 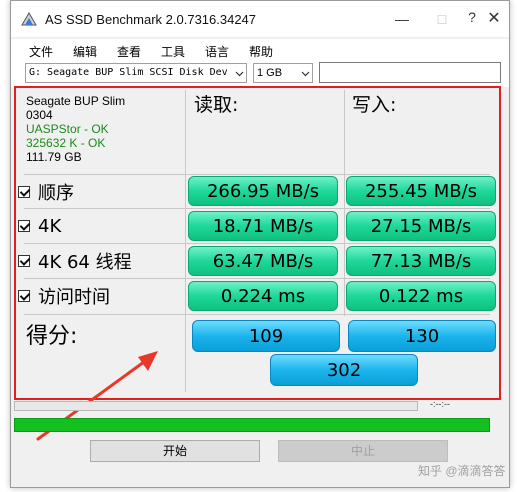 I want to click on progress-track, so click(x=216, y=406).